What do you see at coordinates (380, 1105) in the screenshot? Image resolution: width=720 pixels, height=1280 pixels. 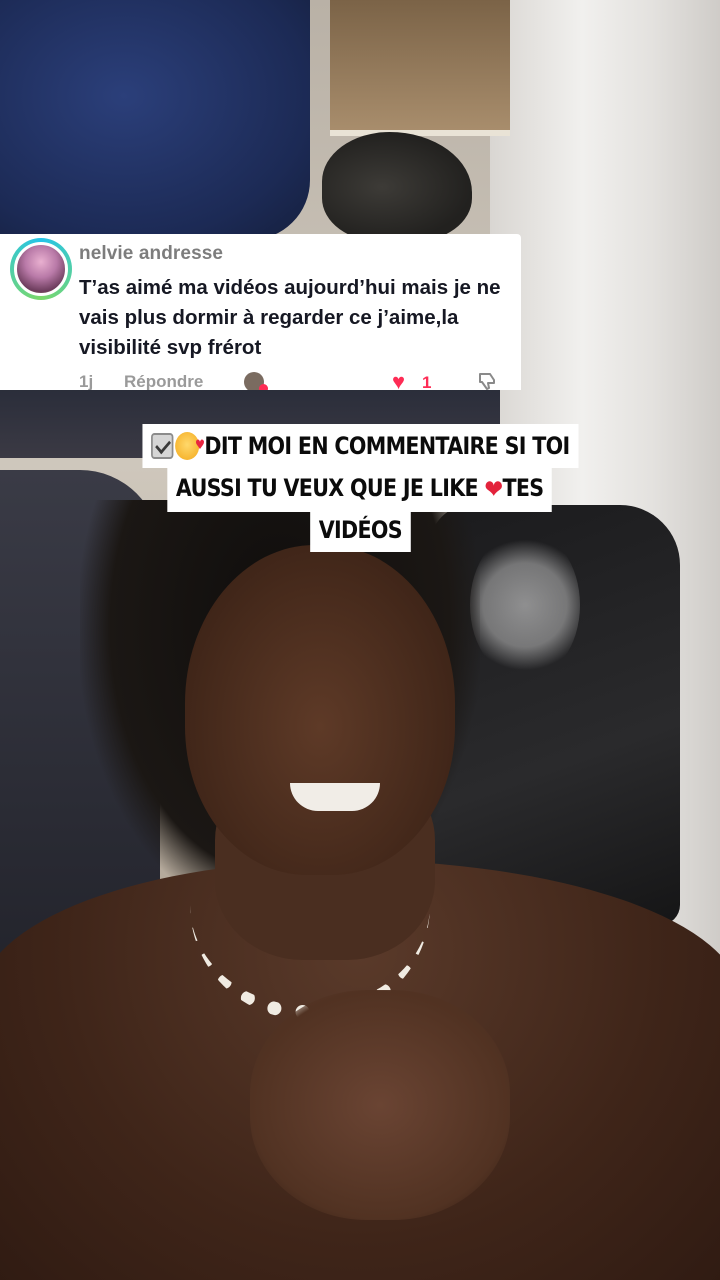 I see `person-hand` at bounding box center [380, 1105].